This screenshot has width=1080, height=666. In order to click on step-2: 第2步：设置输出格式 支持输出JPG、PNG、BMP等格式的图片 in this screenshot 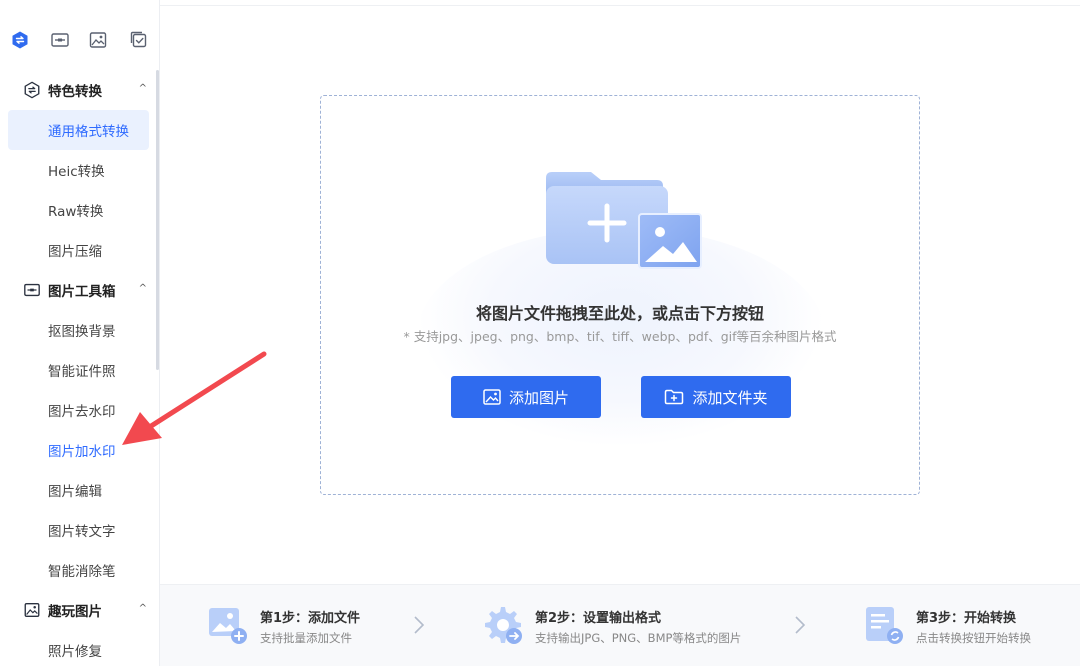, I will do `click(623, 627)`.